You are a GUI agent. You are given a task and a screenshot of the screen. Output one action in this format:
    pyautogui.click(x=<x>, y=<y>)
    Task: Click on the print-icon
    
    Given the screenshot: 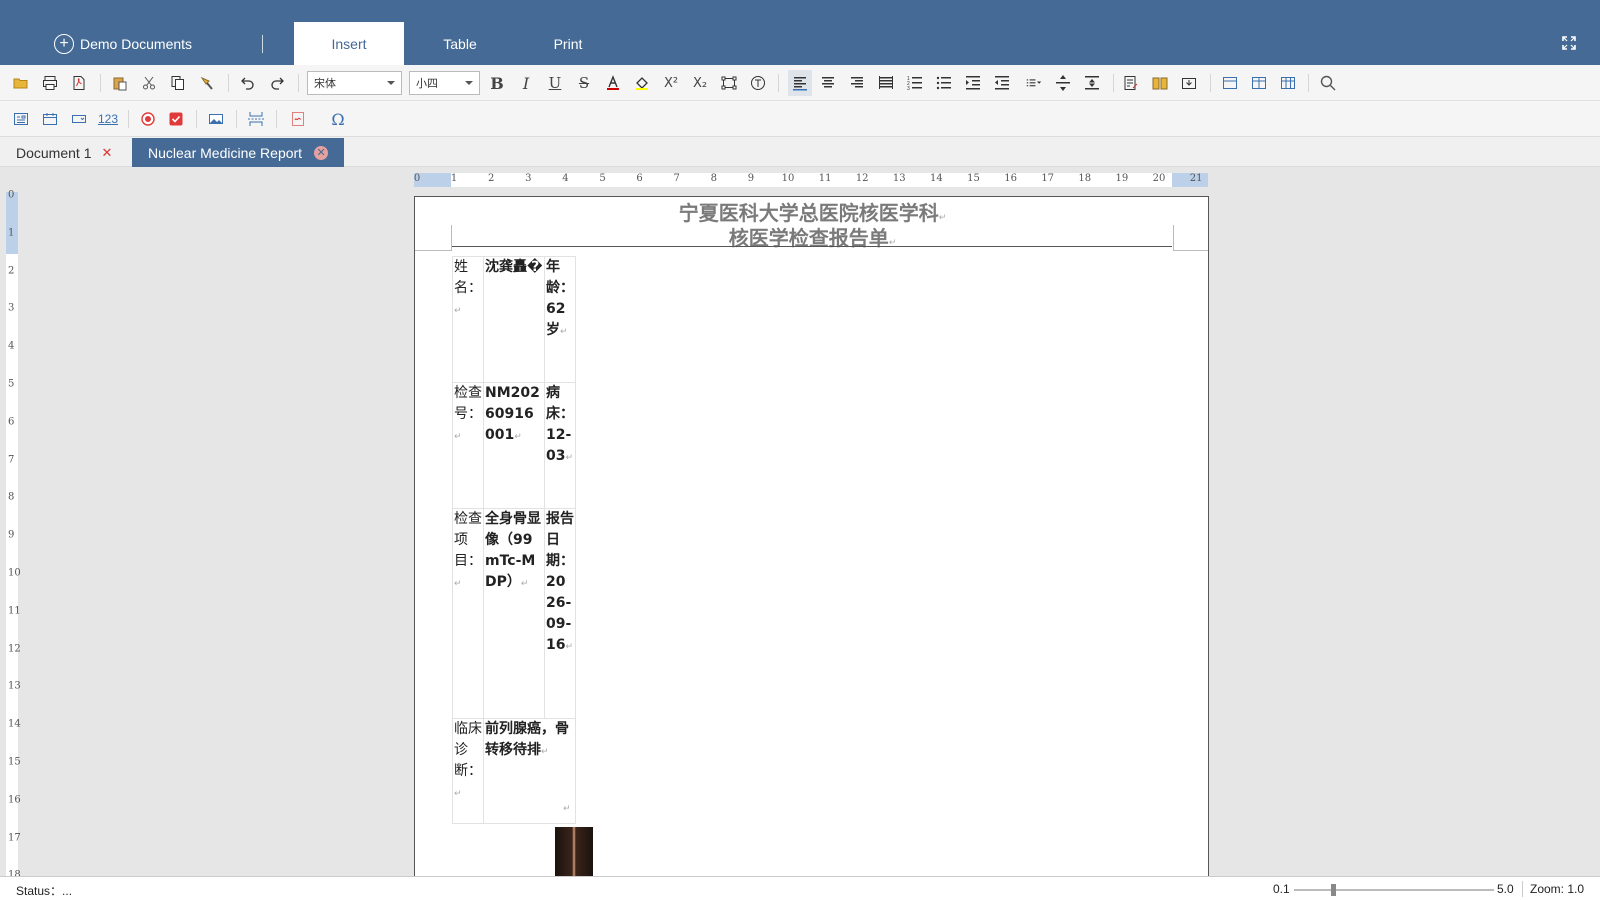 What is the action you would take?
    pyautogui.click(x=50, y=83)
    